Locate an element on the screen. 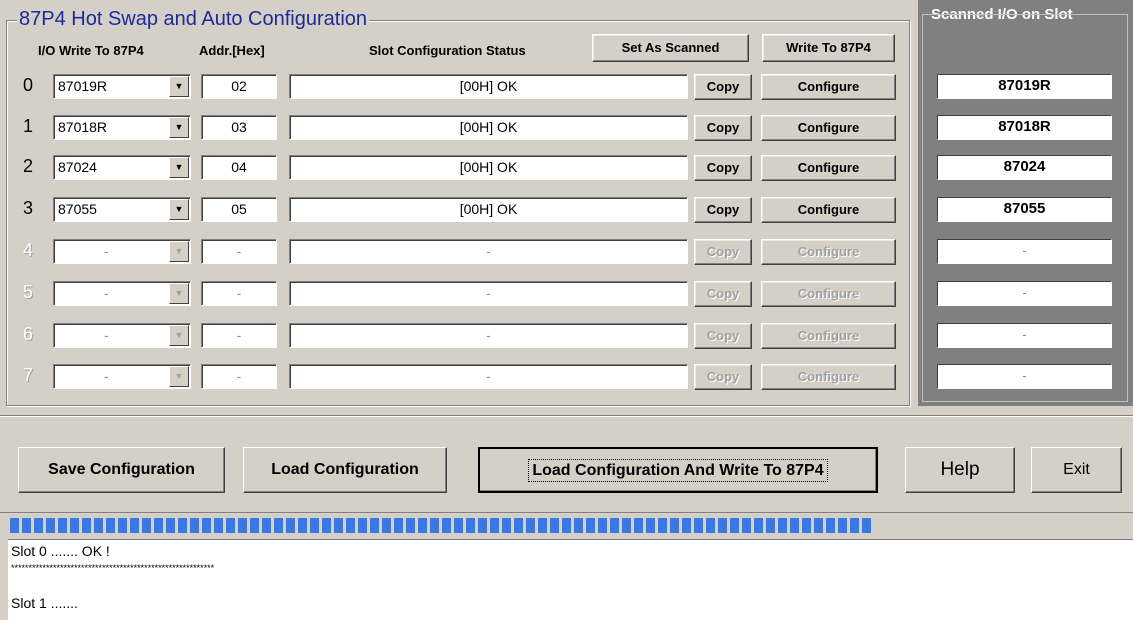 The image size is (1133, 620). module-select-value: 87019R is located at coordinates (83, 86).